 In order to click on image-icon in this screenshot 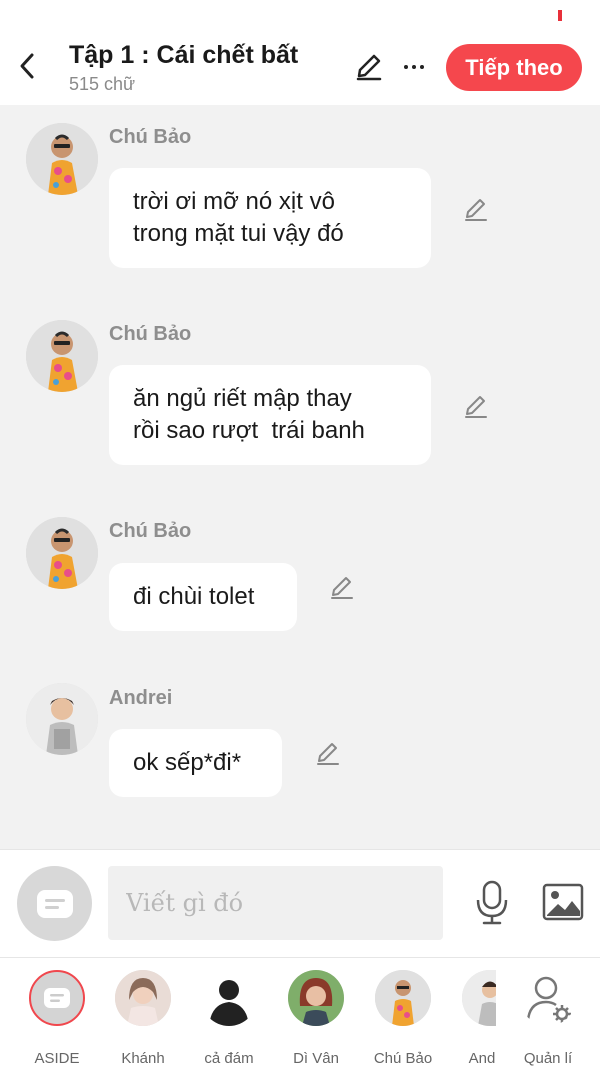, I will do `click(563, 902)`.